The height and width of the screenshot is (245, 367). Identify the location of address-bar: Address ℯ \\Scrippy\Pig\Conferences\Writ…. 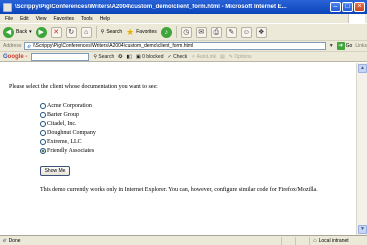
(183, 45).